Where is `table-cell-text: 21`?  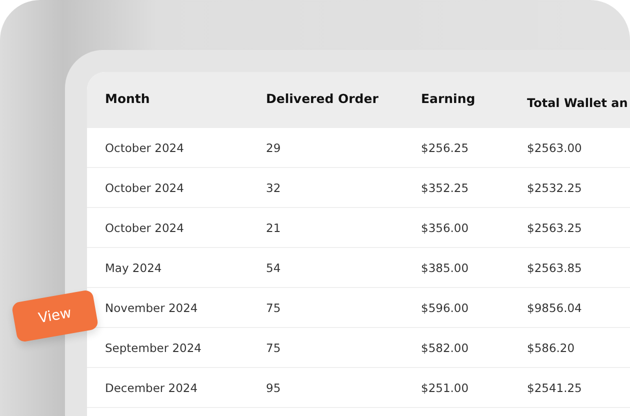
table-cell-text: 21 is located at coordinates (274, 227).